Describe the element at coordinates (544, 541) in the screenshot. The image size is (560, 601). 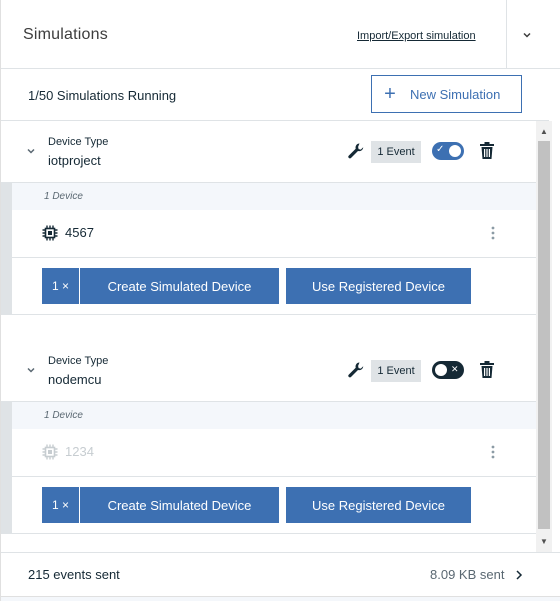
I see `scroll-down-arrow-icon: ▼` at that location.